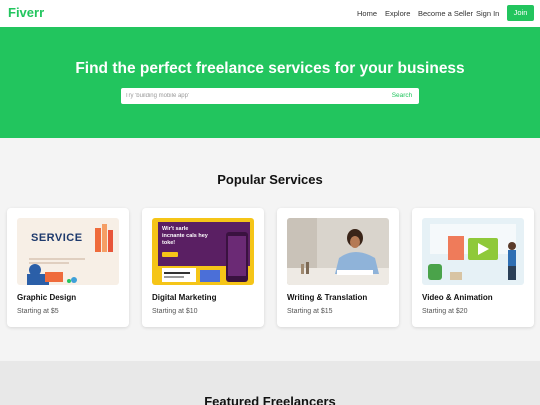 The image size is (540, 405). I want to click on service-card-graphic-design: SERVICE Graphic Design Starting at $5, so click(68, 267).